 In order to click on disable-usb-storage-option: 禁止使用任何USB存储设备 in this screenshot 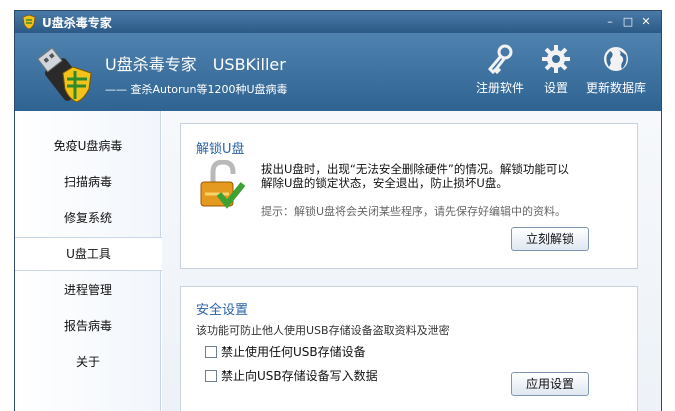, I will do `click(285, 351)`.